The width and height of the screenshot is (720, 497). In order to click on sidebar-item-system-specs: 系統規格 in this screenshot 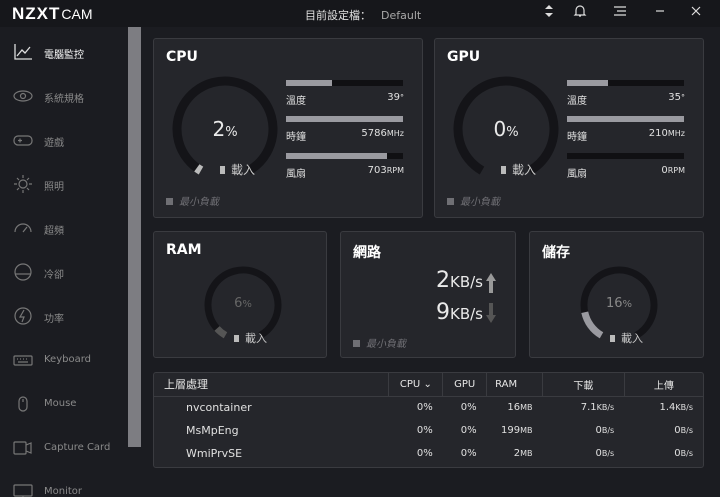, I will do `click(64, 97)`.